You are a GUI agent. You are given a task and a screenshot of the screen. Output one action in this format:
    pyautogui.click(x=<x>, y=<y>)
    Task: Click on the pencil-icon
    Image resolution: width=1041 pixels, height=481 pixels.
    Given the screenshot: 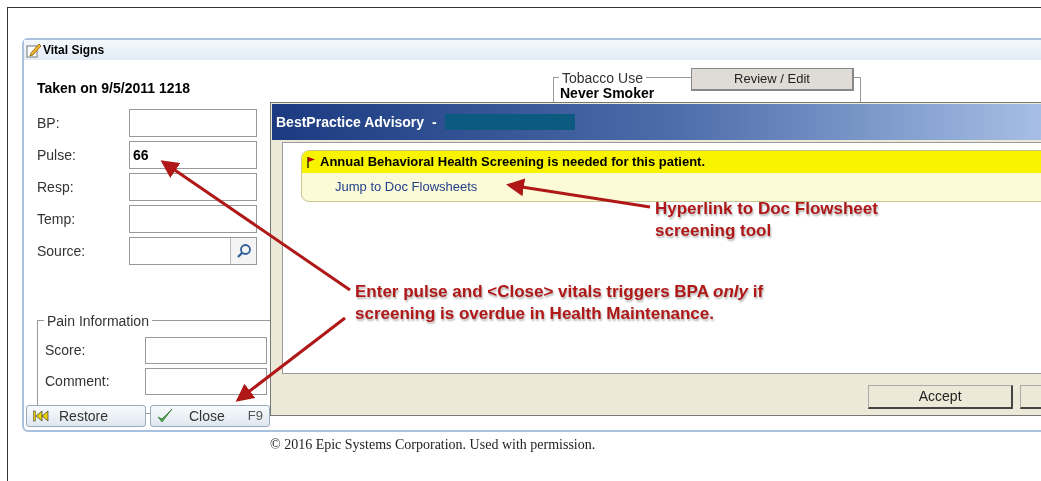 What is the action you would take?
    pyautogui.click(x=34, y=50)
    